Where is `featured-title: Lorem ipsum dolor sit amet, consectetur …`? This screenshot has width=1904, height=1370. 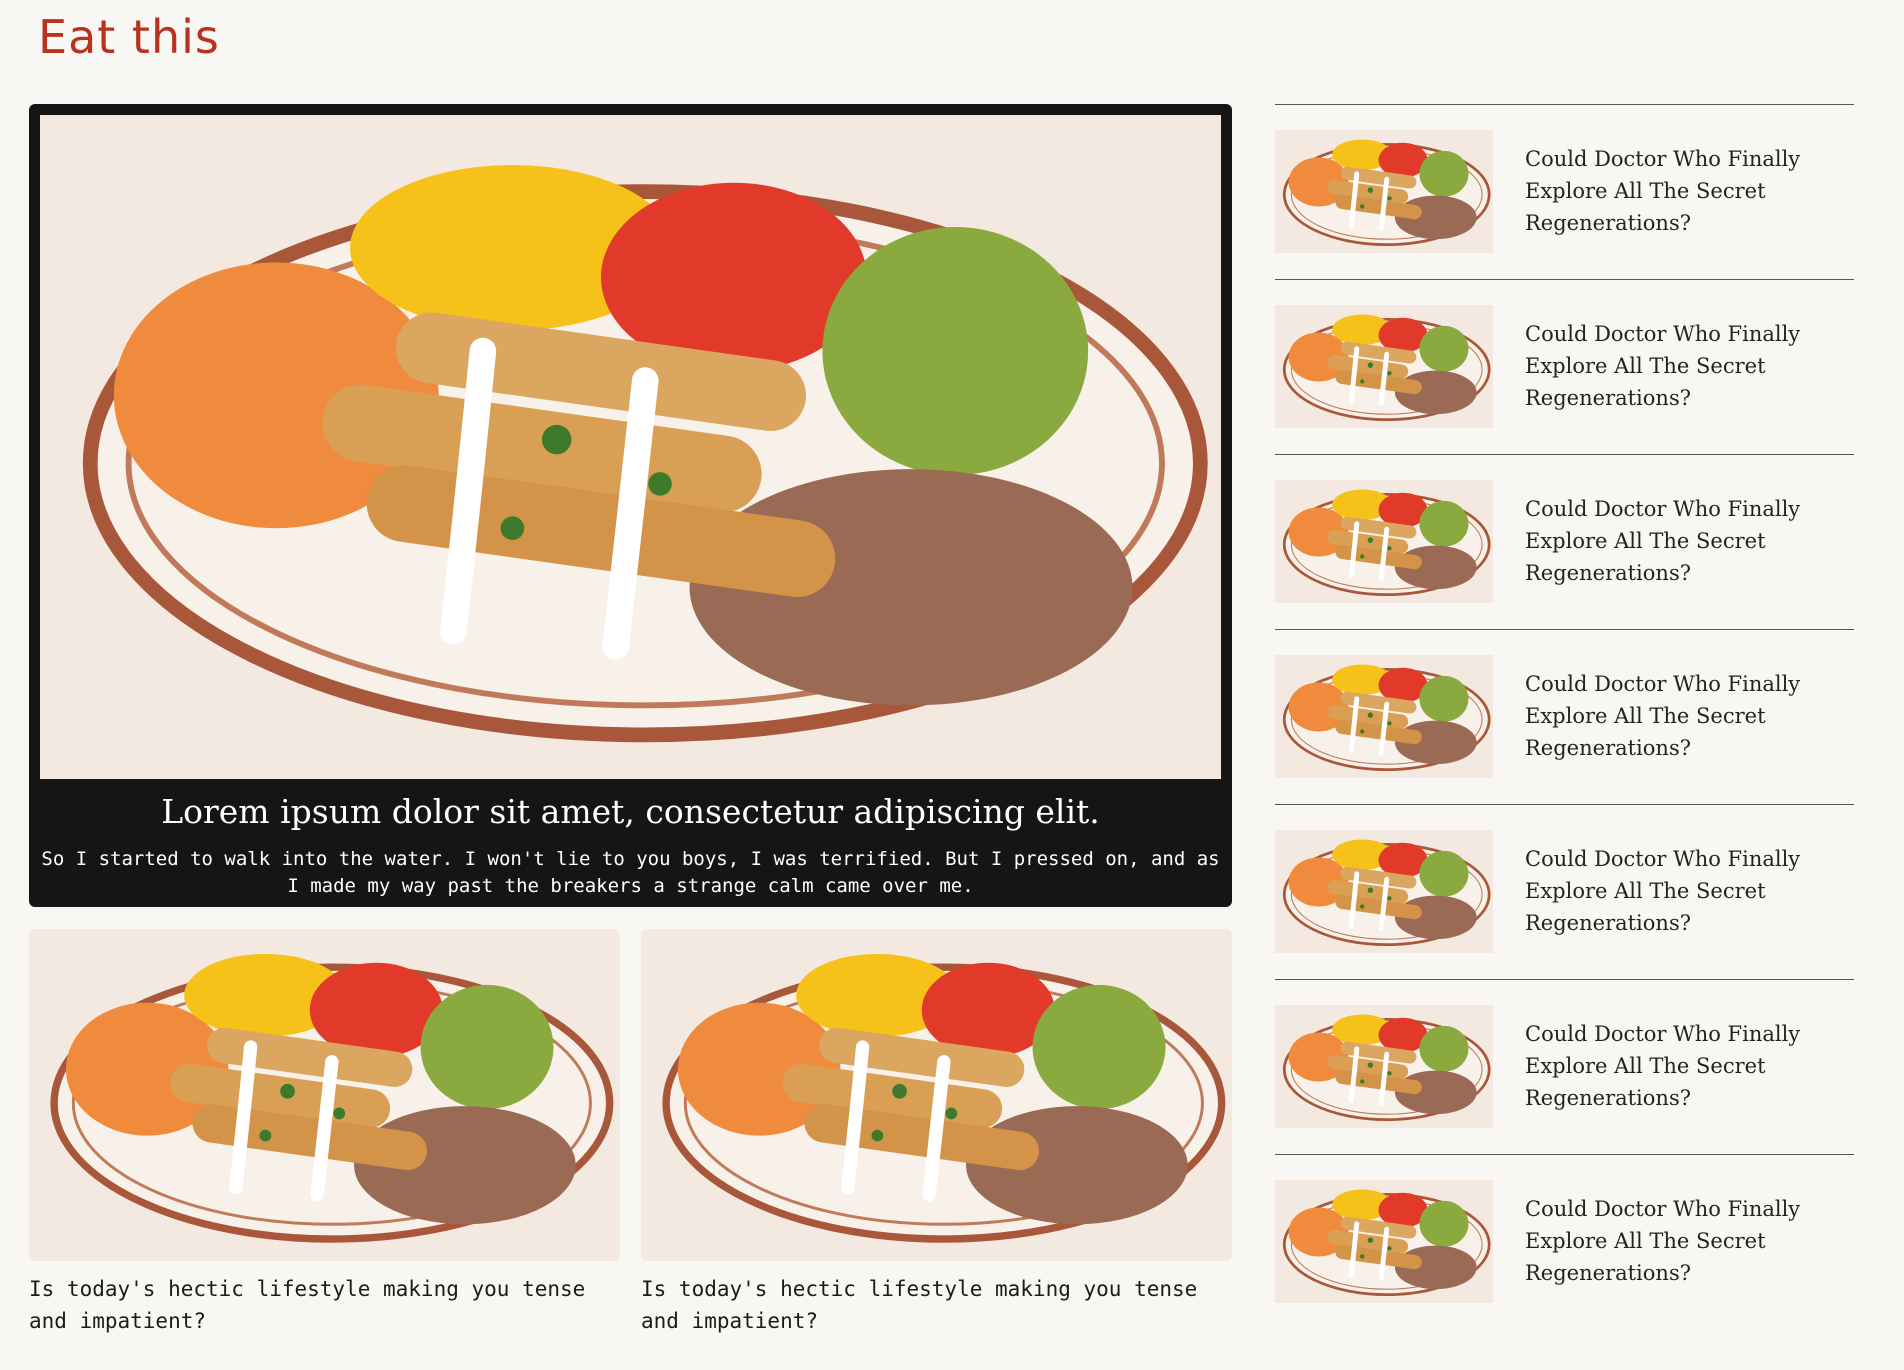
featured-title: Lorem ipsum dolor sit amet, consectetur … is located at coordinates (630, 812).